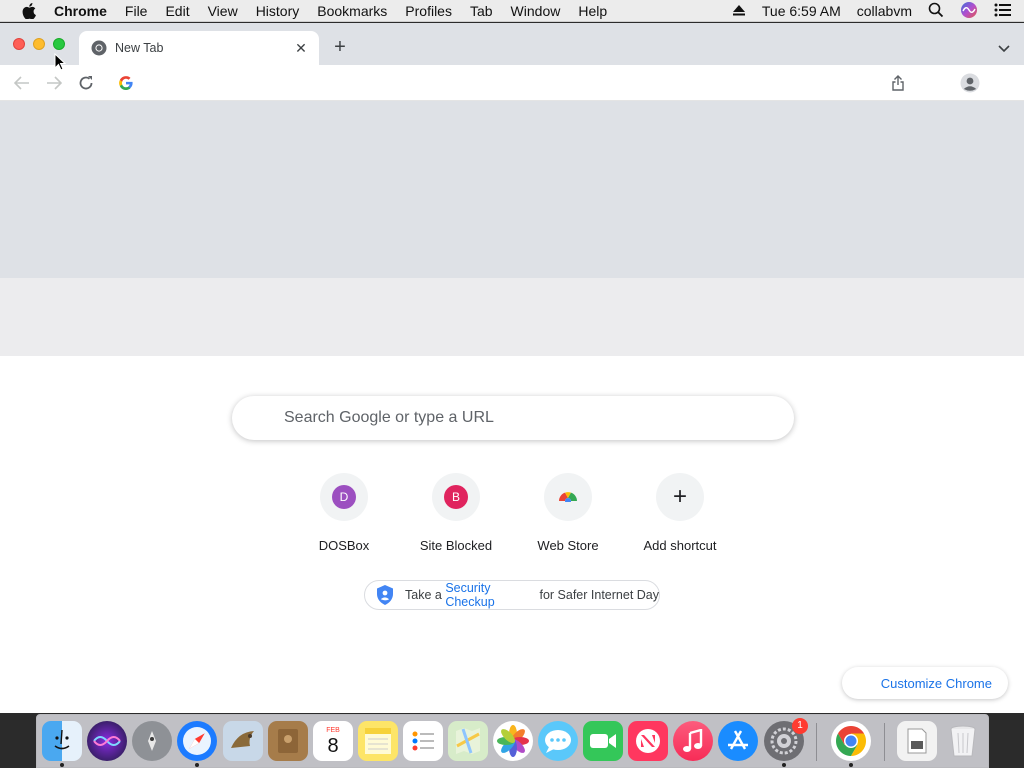  Describe the element at coordinates (278, 11) in the screenshot. I see `menu-history: History` at that location.